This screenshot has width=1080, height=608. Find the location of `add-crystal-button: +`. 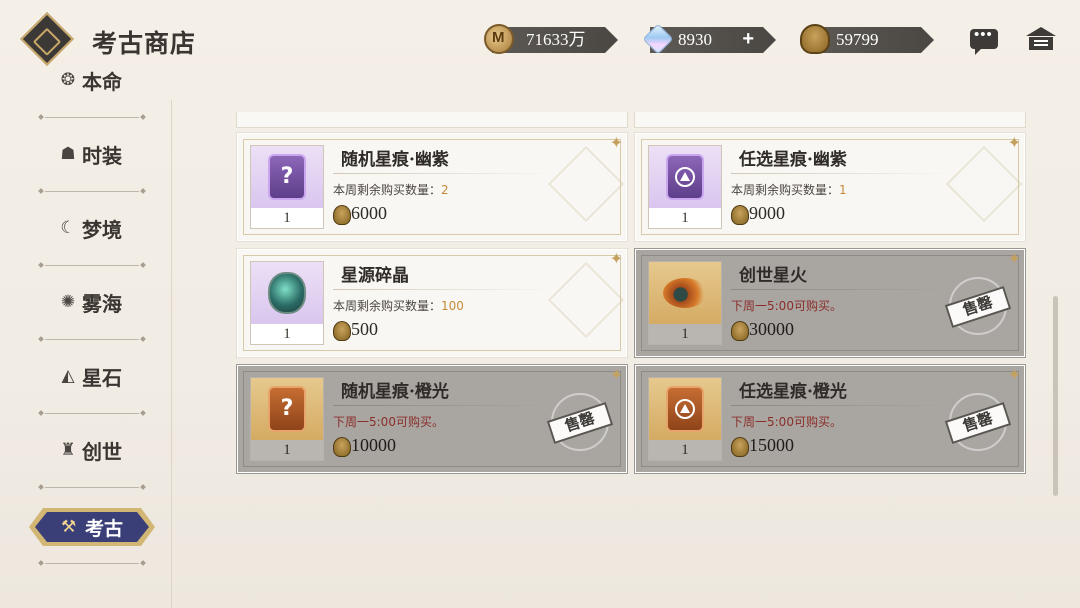

add-crystal-button: + is located at coordinates (748, 39).